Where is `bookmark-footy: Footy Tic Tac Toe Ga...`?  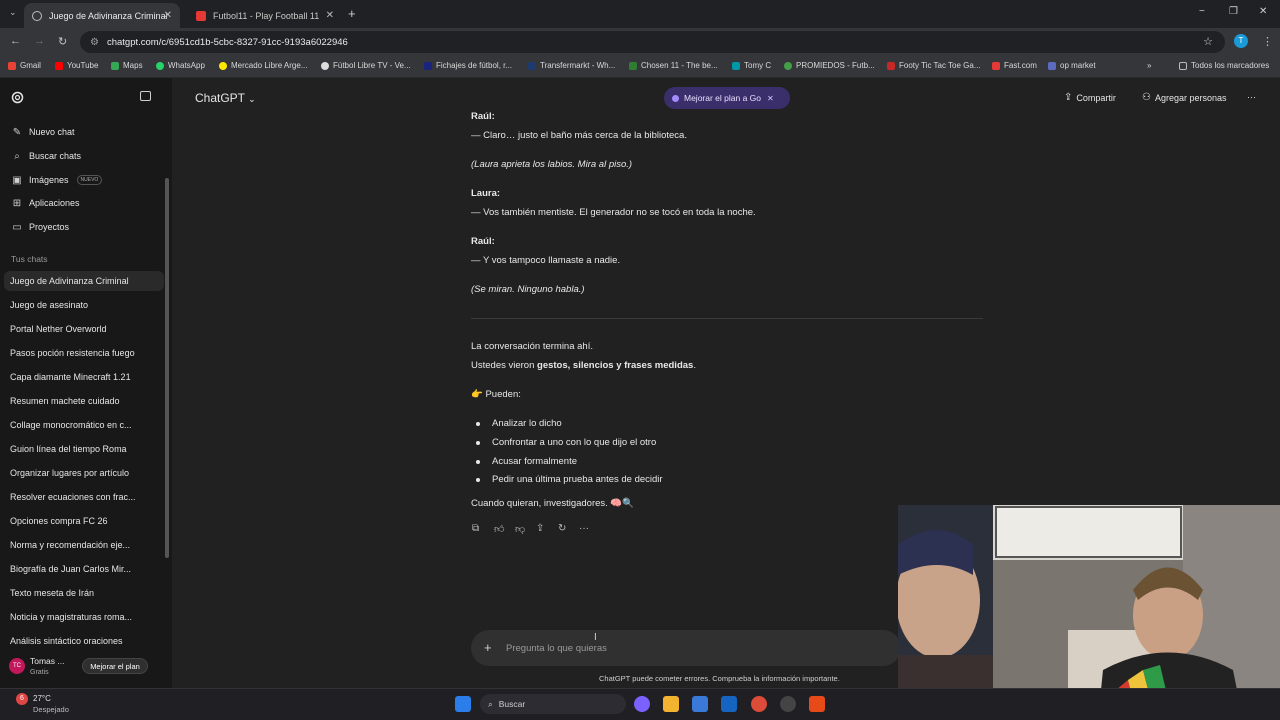
bookmark-footy: Footy Tic Tac Toe Ga... is located at coordinates (934, 65).